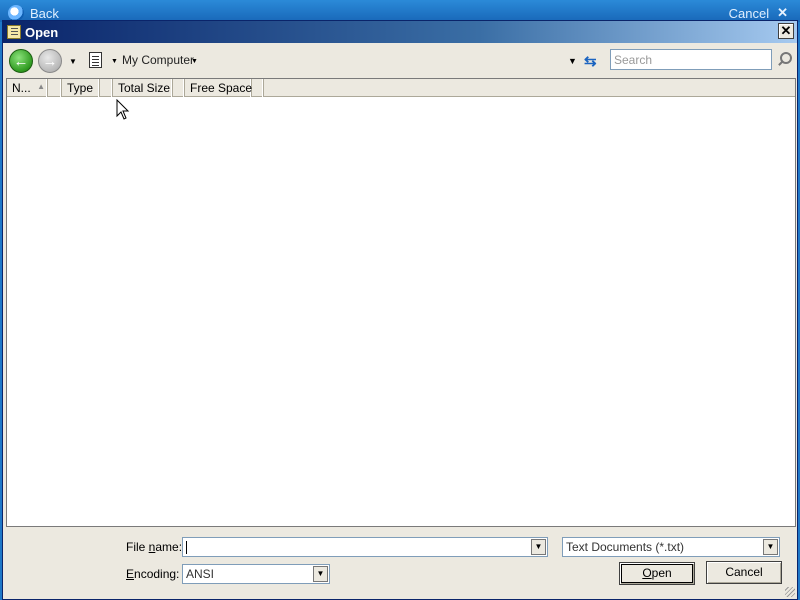  I want to click on column-header-total-size: Total Size, so click(143, 88).